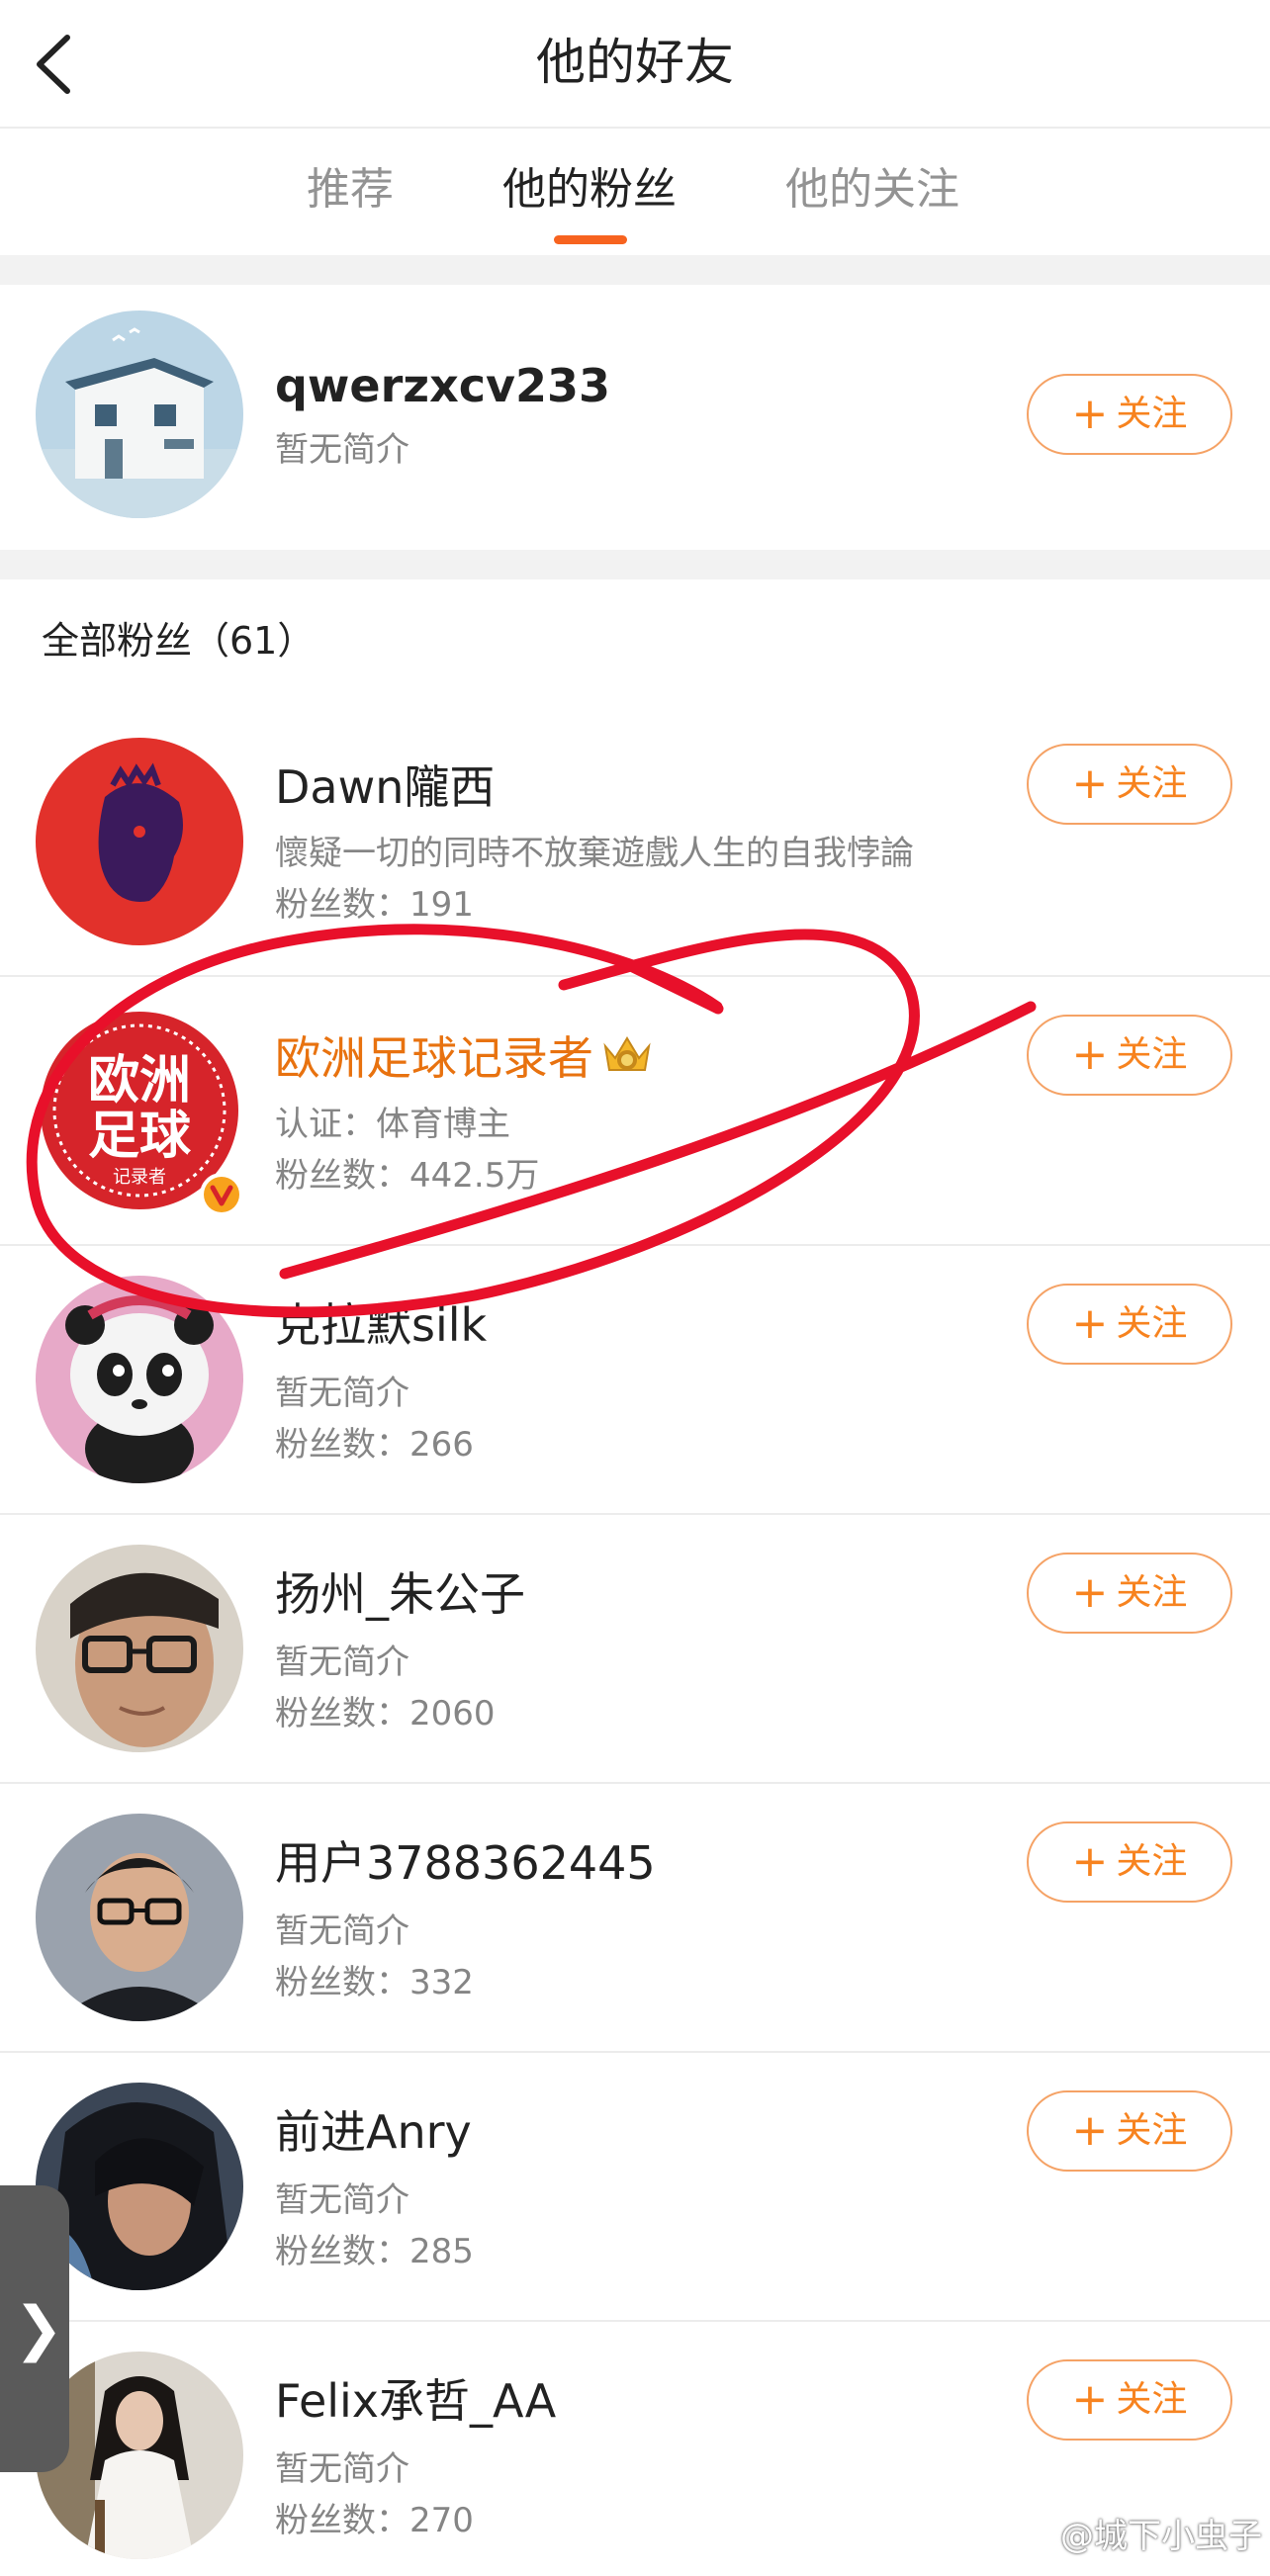 The height and width of the screenshot is (2576, 1270). Describe the element at coordinates (386, 1713) in the screenshot. I see `fan-follower-count: 粉丝数：2060` at that location.